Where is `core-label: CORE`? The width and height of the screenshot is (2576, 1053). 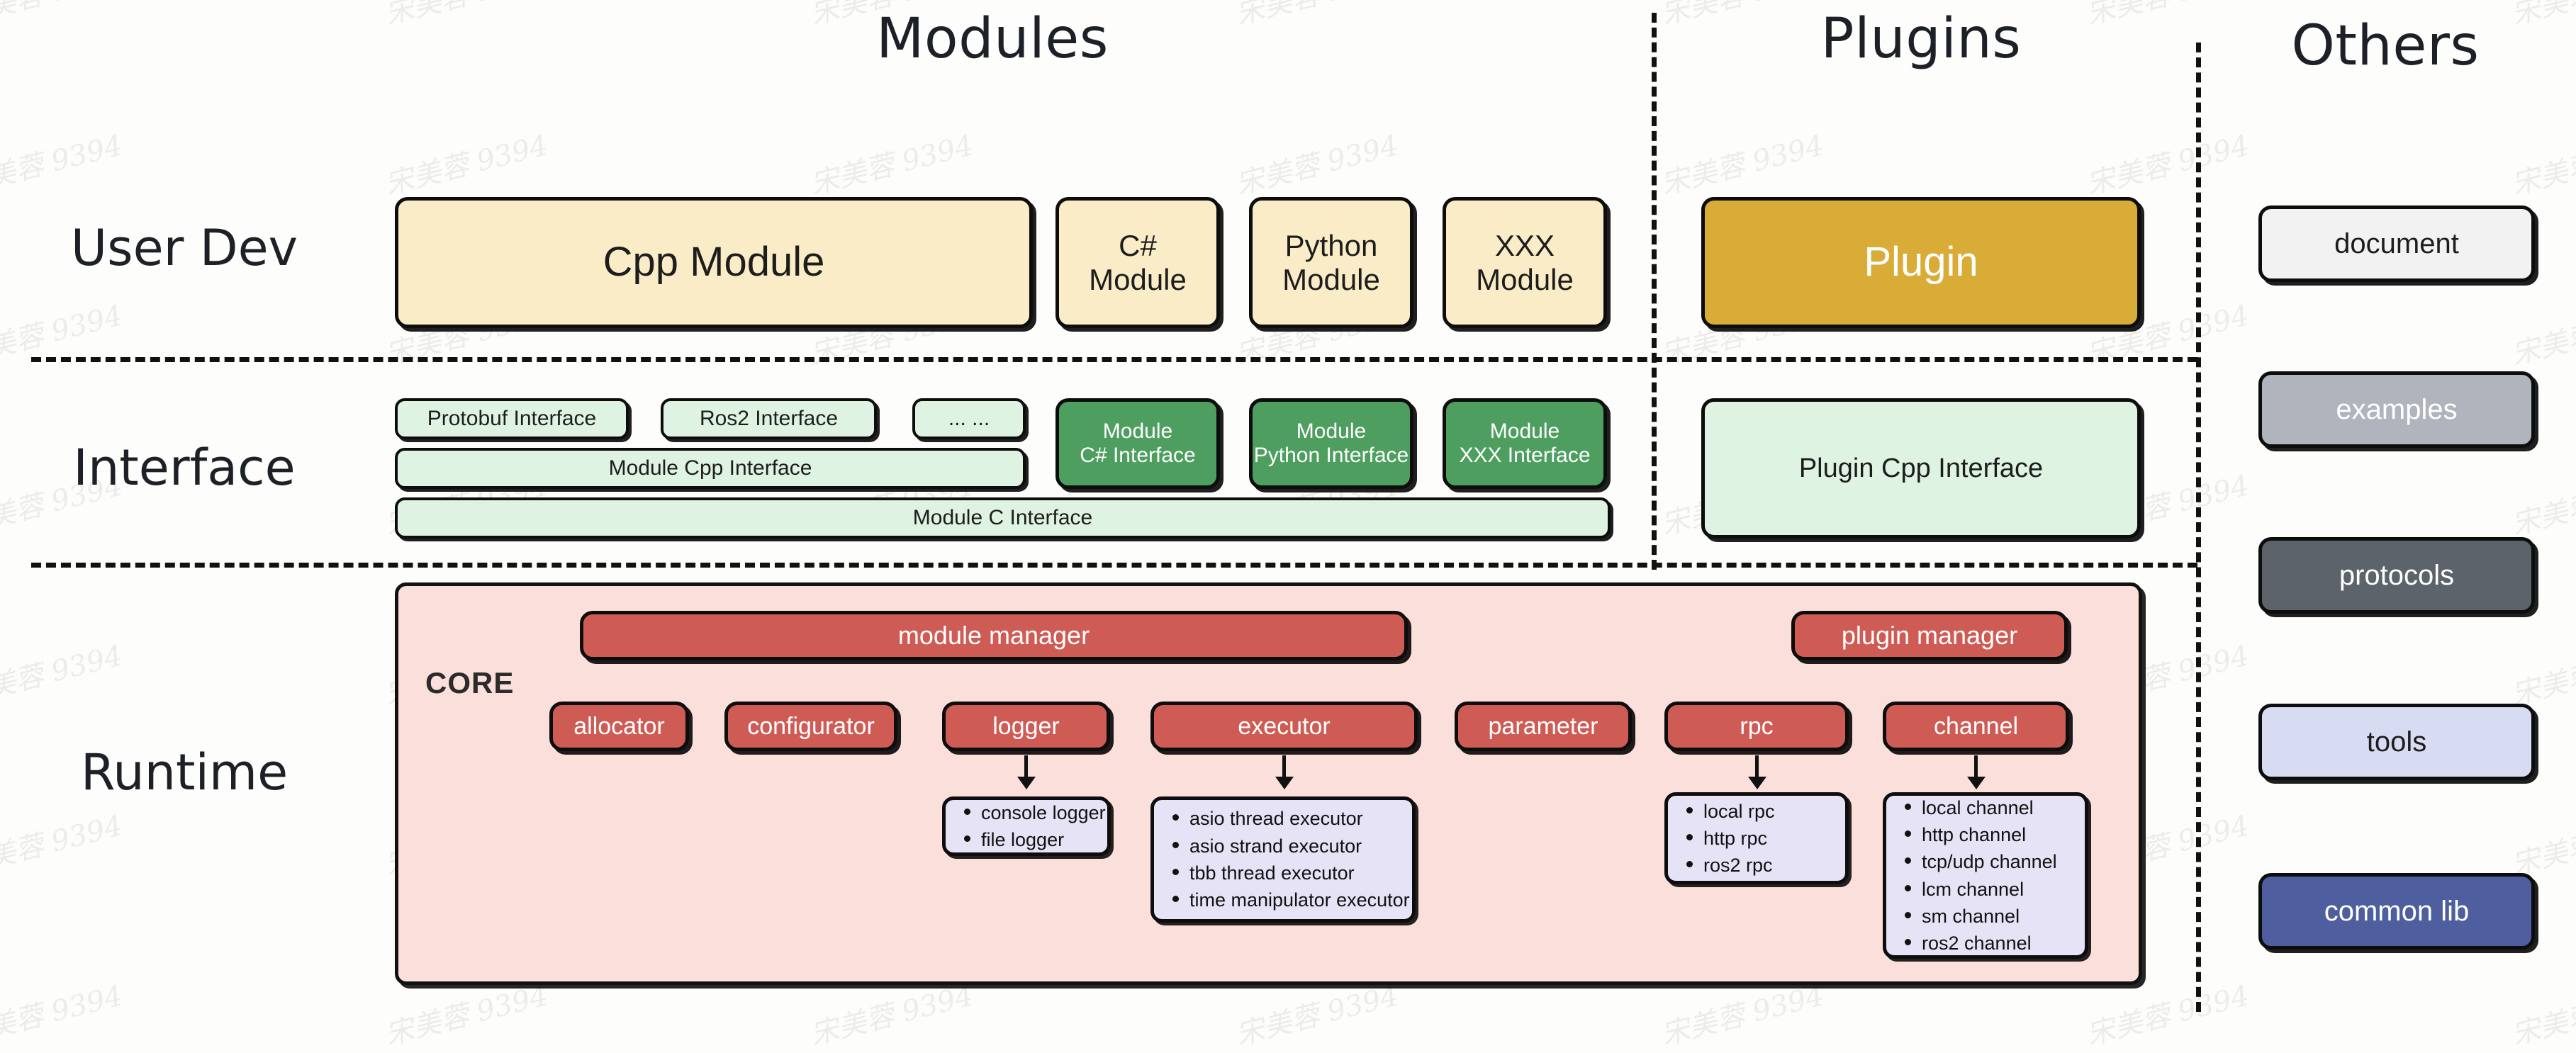
core-label: CORE is located at coordinates (470, 682).